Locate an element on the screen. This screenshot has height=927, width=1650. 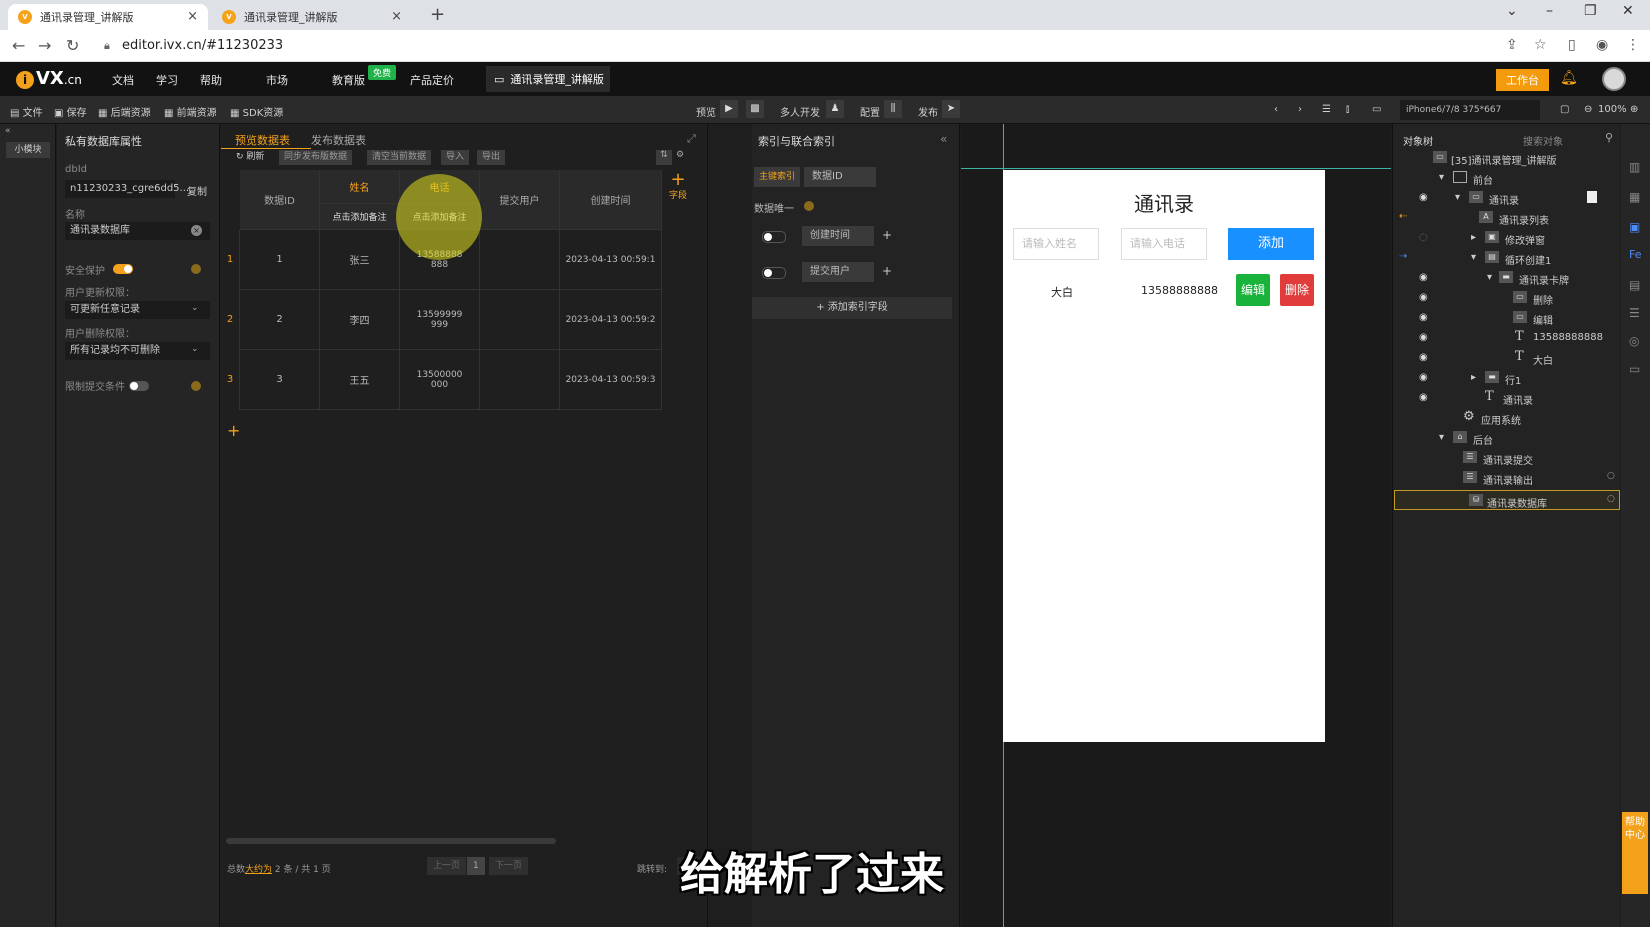
expand-icon: ⤢ is located at coordinates (691, 139).